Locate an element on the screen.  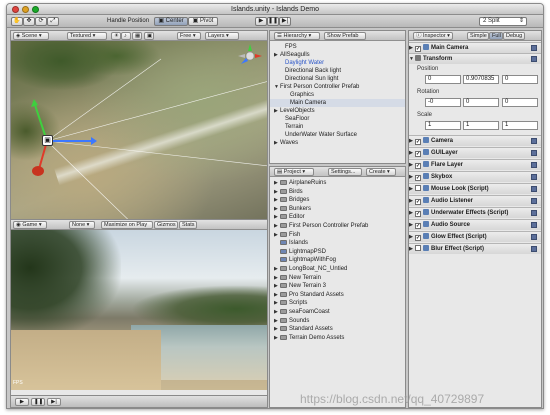
hierarchy-item: ▶ Waves is located at coordinates (337, 143).